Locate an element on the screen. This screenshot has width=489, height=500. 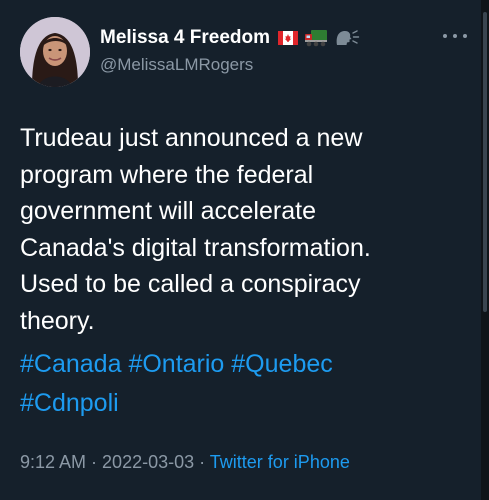
tweet-text-line: Used to be called a conspiracy is located at coordinates (190, 284).